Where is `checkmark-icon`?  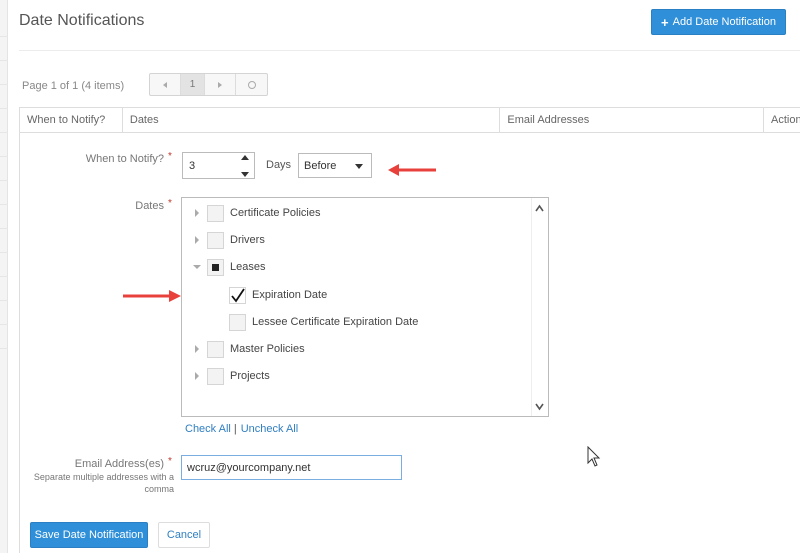 checkmark-icon is located at coordinates (238, 295).